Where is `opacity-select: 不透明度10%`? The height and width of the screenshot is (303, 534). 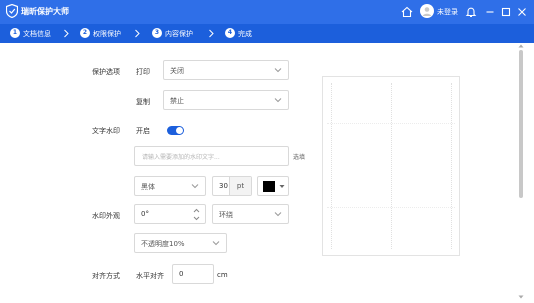
opacity-select: 不透明度10% is located at coordinates (180, 243).